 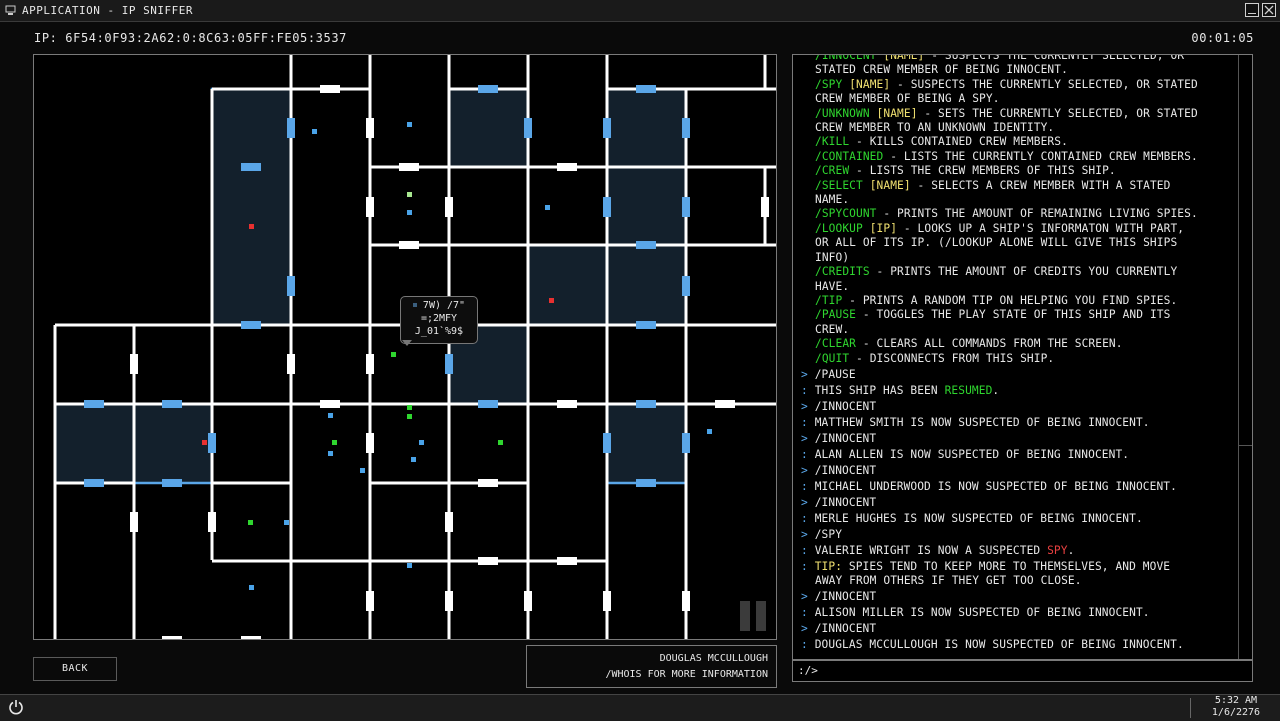 I want to click on back-button: BACK, so click(x=75, y=669).